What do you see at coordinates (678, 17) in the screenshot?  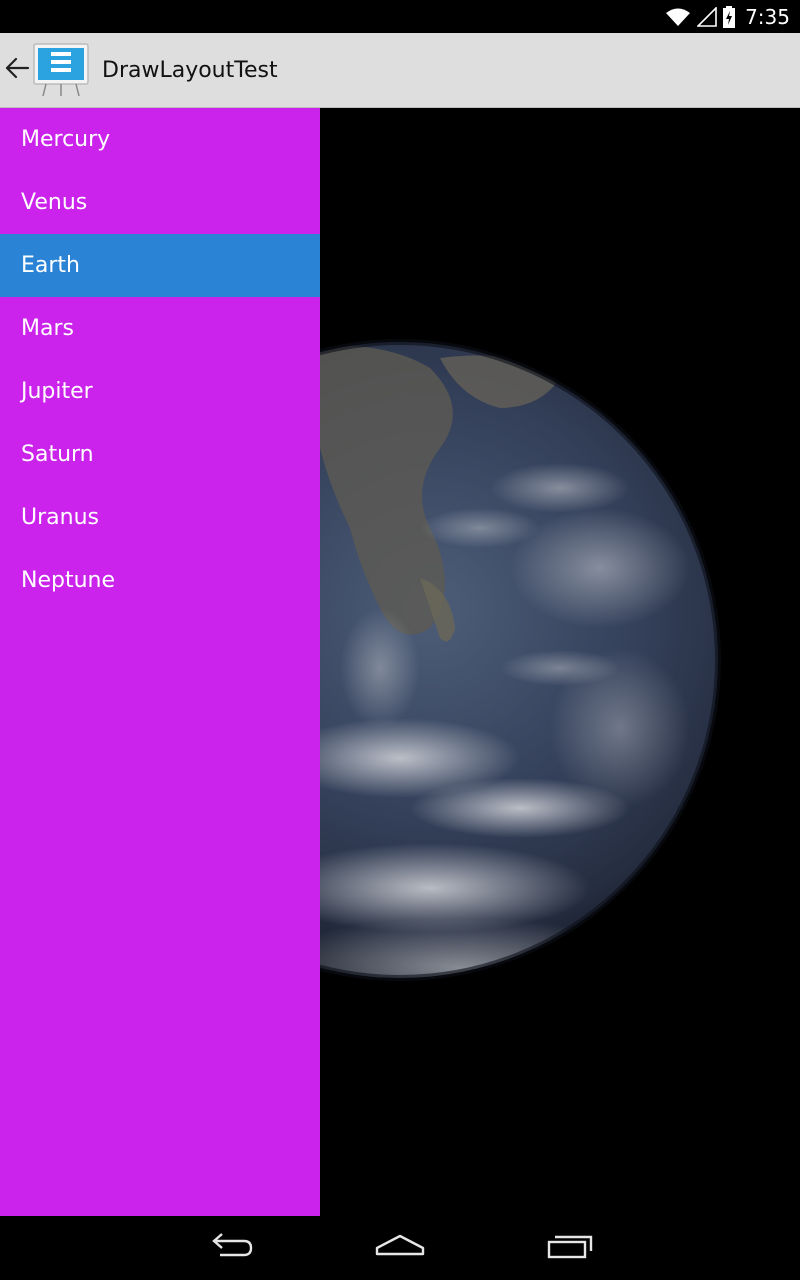 I see `wifi-icon` at bounding box center [678, 17].